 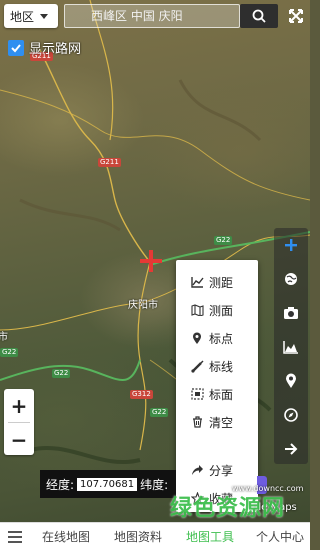 I want to click on trash-icon, so click(x=197, y=422).